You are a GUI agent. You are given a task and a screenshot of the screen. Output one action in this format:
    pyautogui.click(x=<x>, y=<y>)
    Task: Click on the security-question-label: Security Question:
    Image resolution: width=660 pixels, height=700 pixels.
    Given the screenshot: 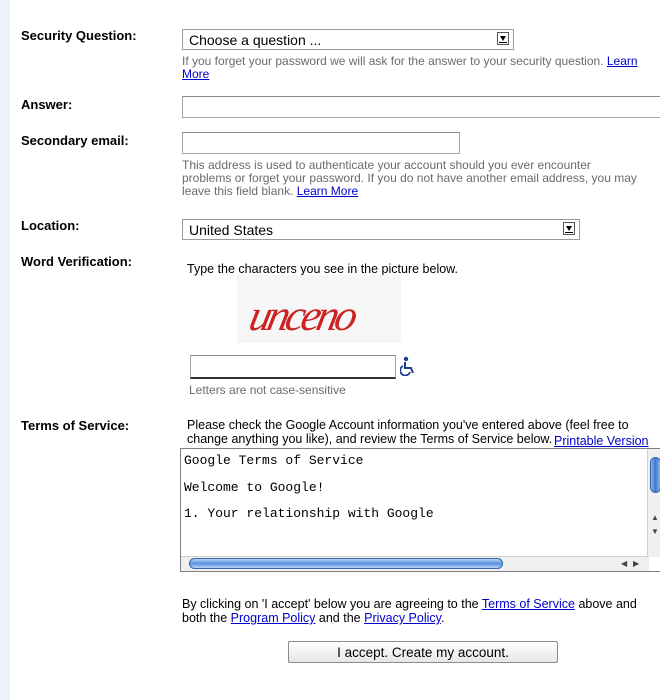 What is the action you would take?
    pyautogui.click(x=79, y=35)
    